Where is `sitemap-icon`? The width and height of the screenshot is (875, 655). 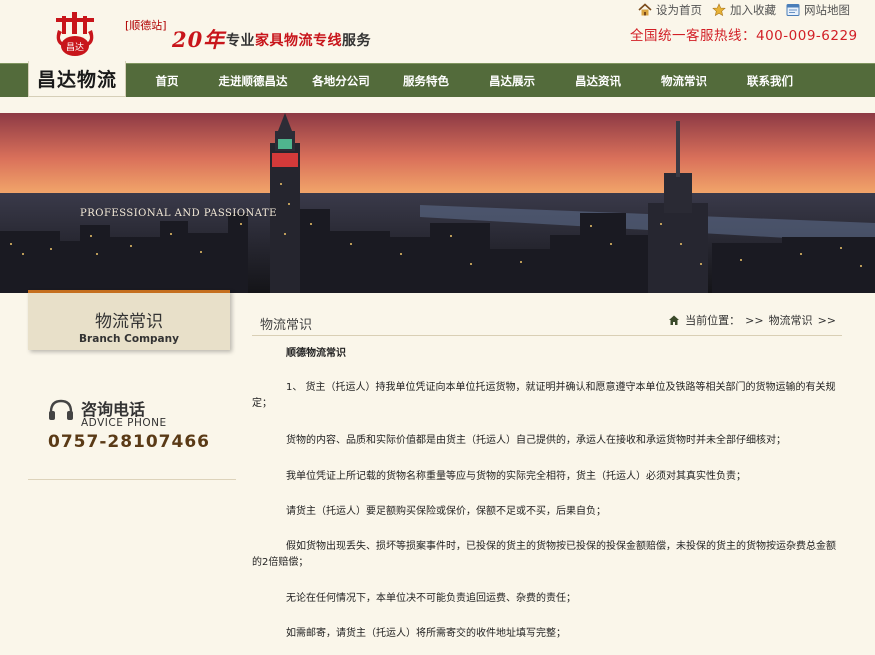 sitemap-icon is located at coordinates (793, 10).